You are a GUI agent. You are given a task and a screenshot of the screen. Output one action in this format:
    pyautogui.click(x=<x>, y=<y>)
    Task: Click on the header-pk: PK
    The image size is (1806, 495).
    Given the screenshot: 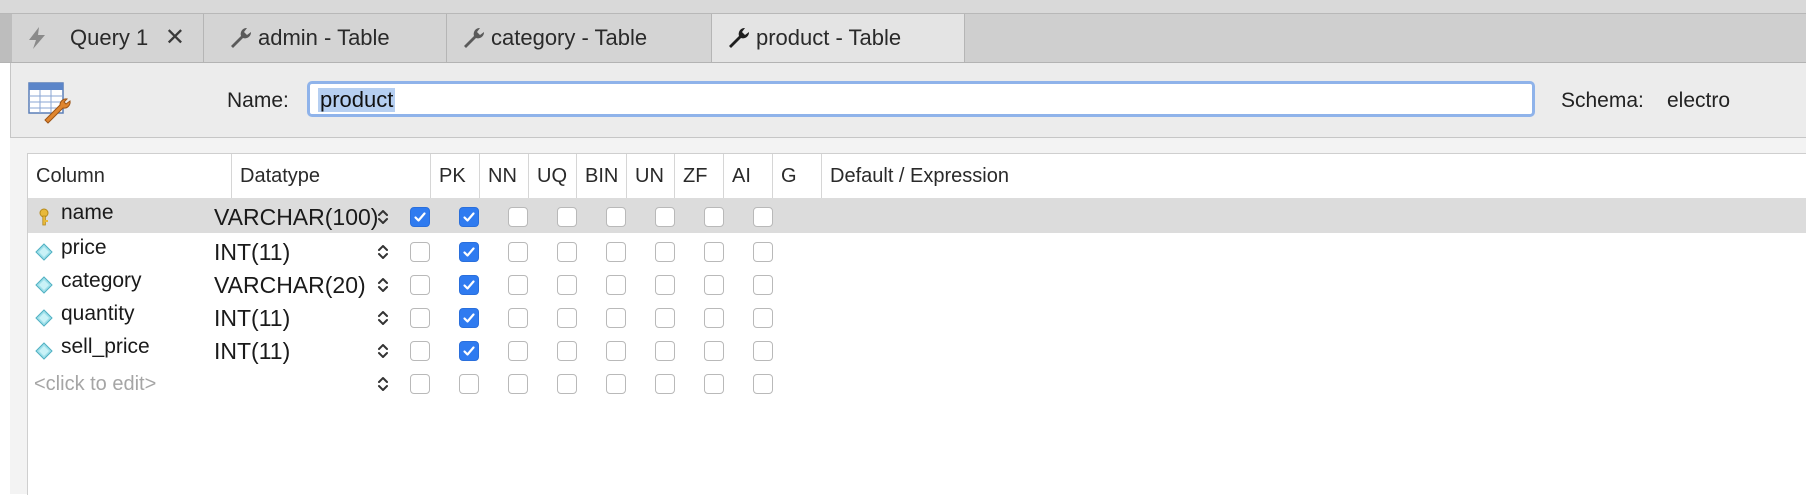 What is the action you would take?
    pyautogui.click(x=455, y=176)
    